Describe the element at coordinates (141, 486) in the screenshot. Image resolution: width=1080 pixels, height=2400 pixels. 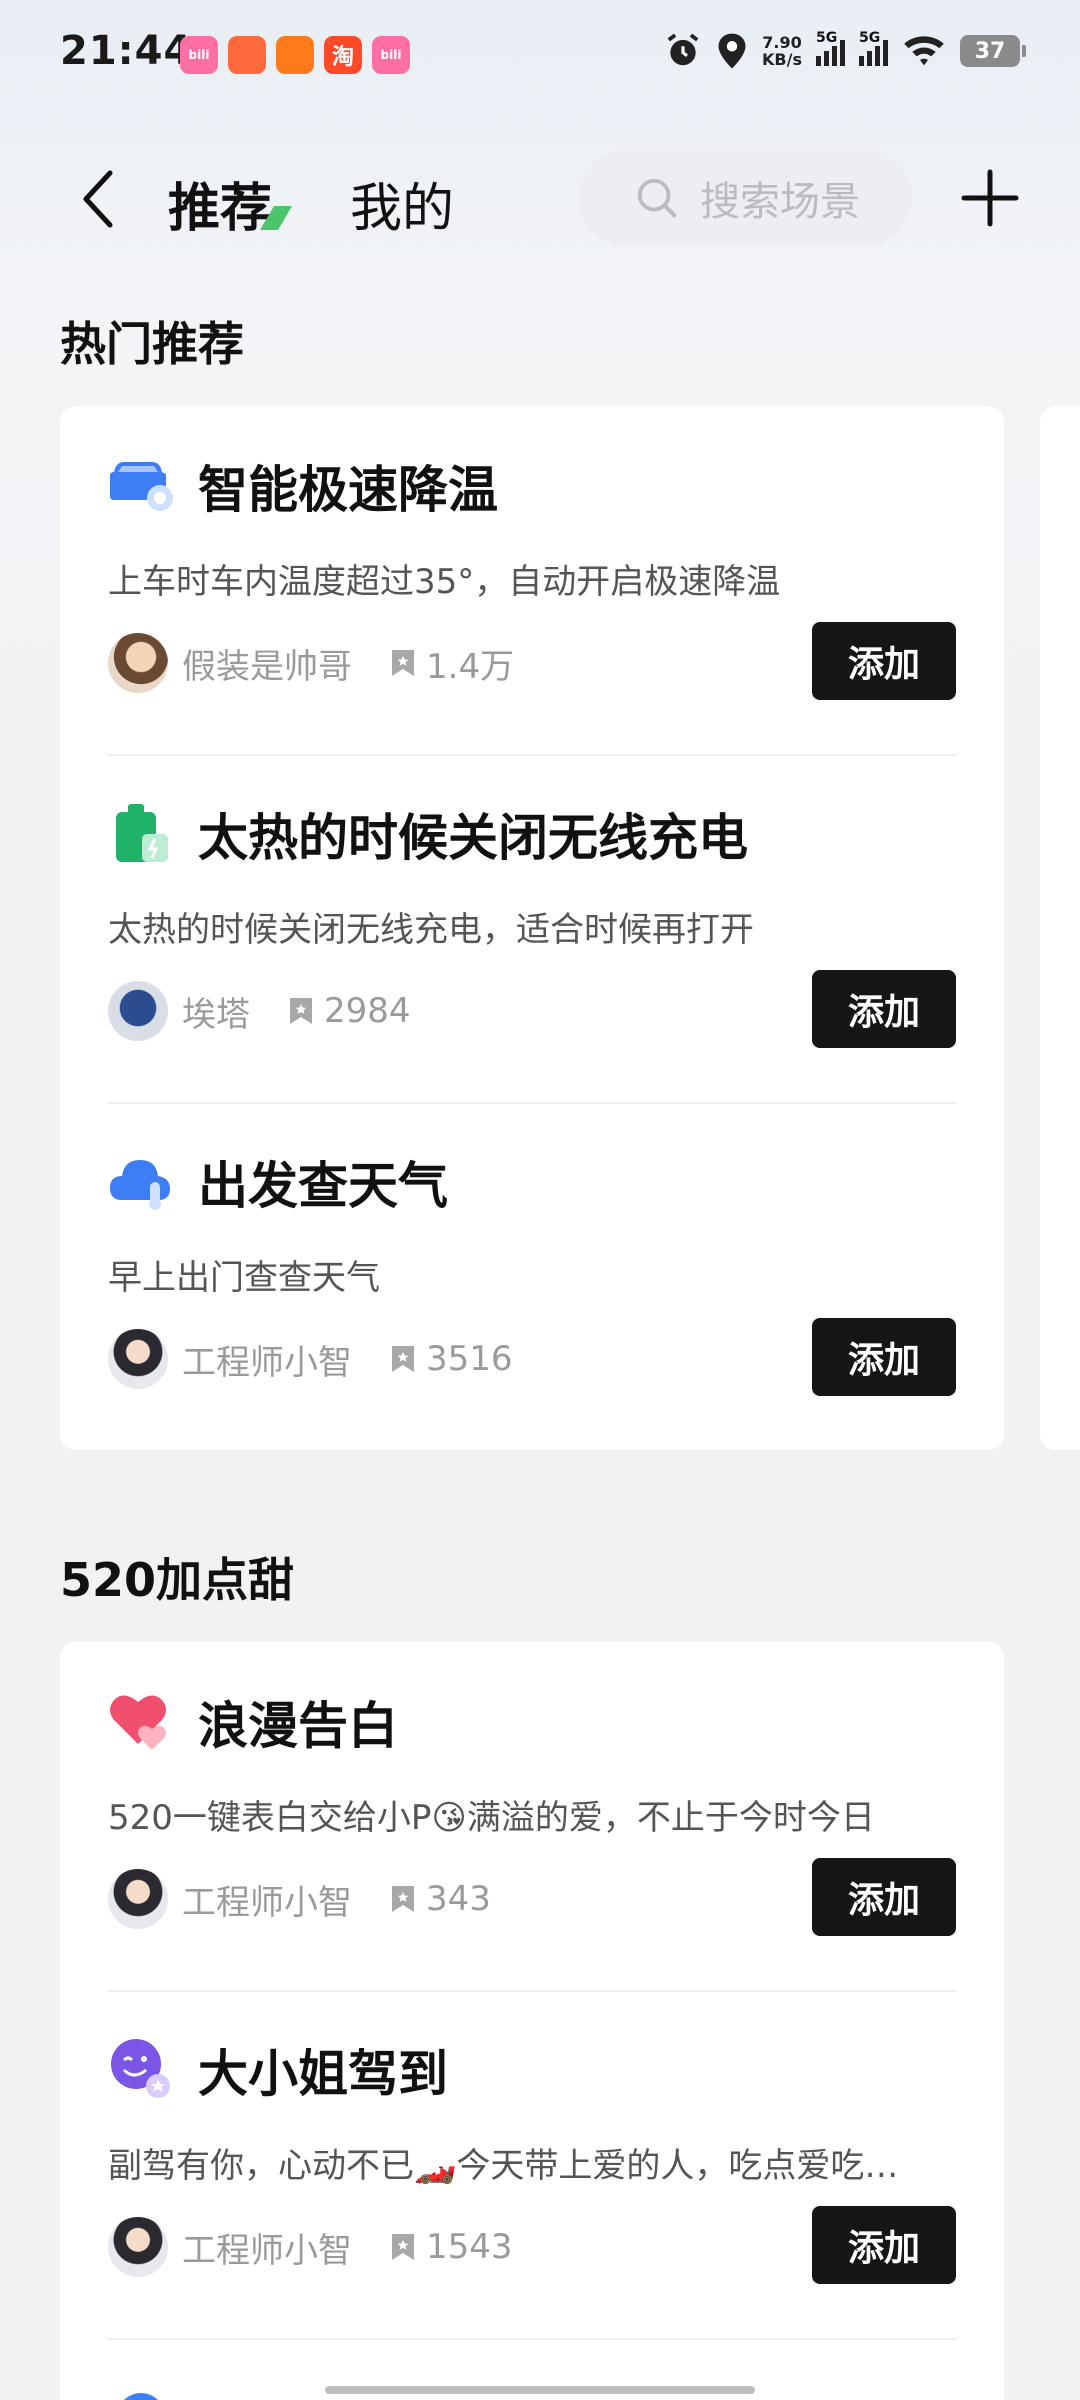
I see `car-cooling-icon` at that location.